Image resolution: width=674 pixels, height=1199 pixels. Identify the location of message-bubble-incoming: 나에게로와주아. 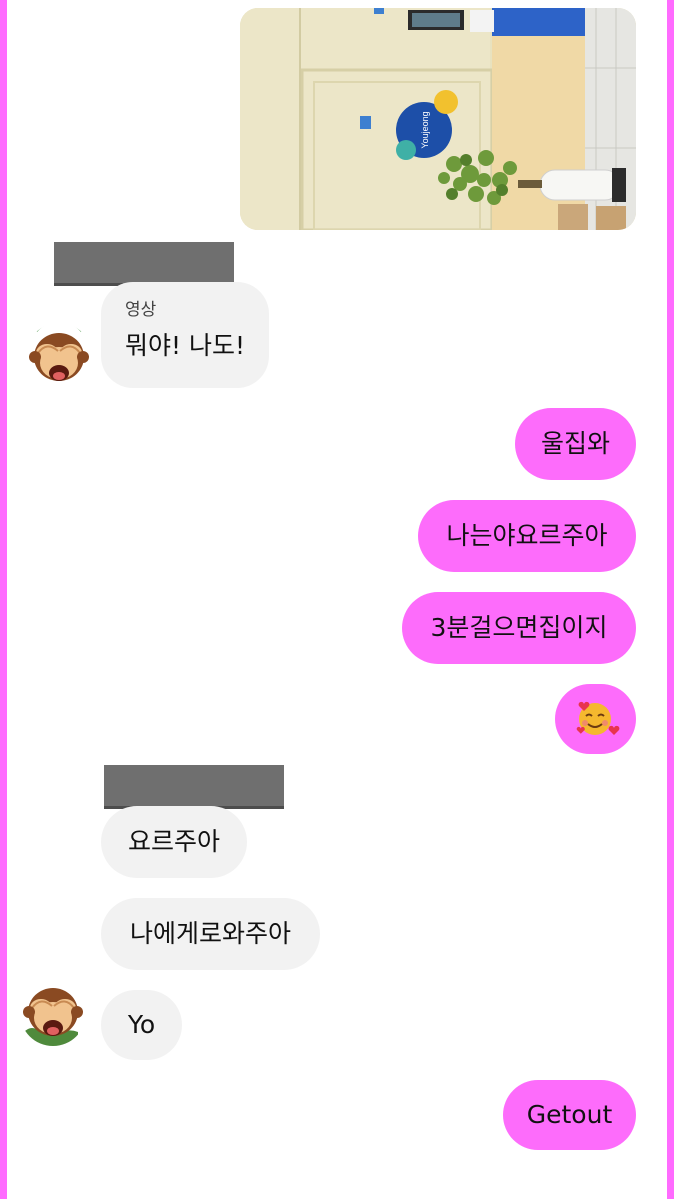
(210, 934).